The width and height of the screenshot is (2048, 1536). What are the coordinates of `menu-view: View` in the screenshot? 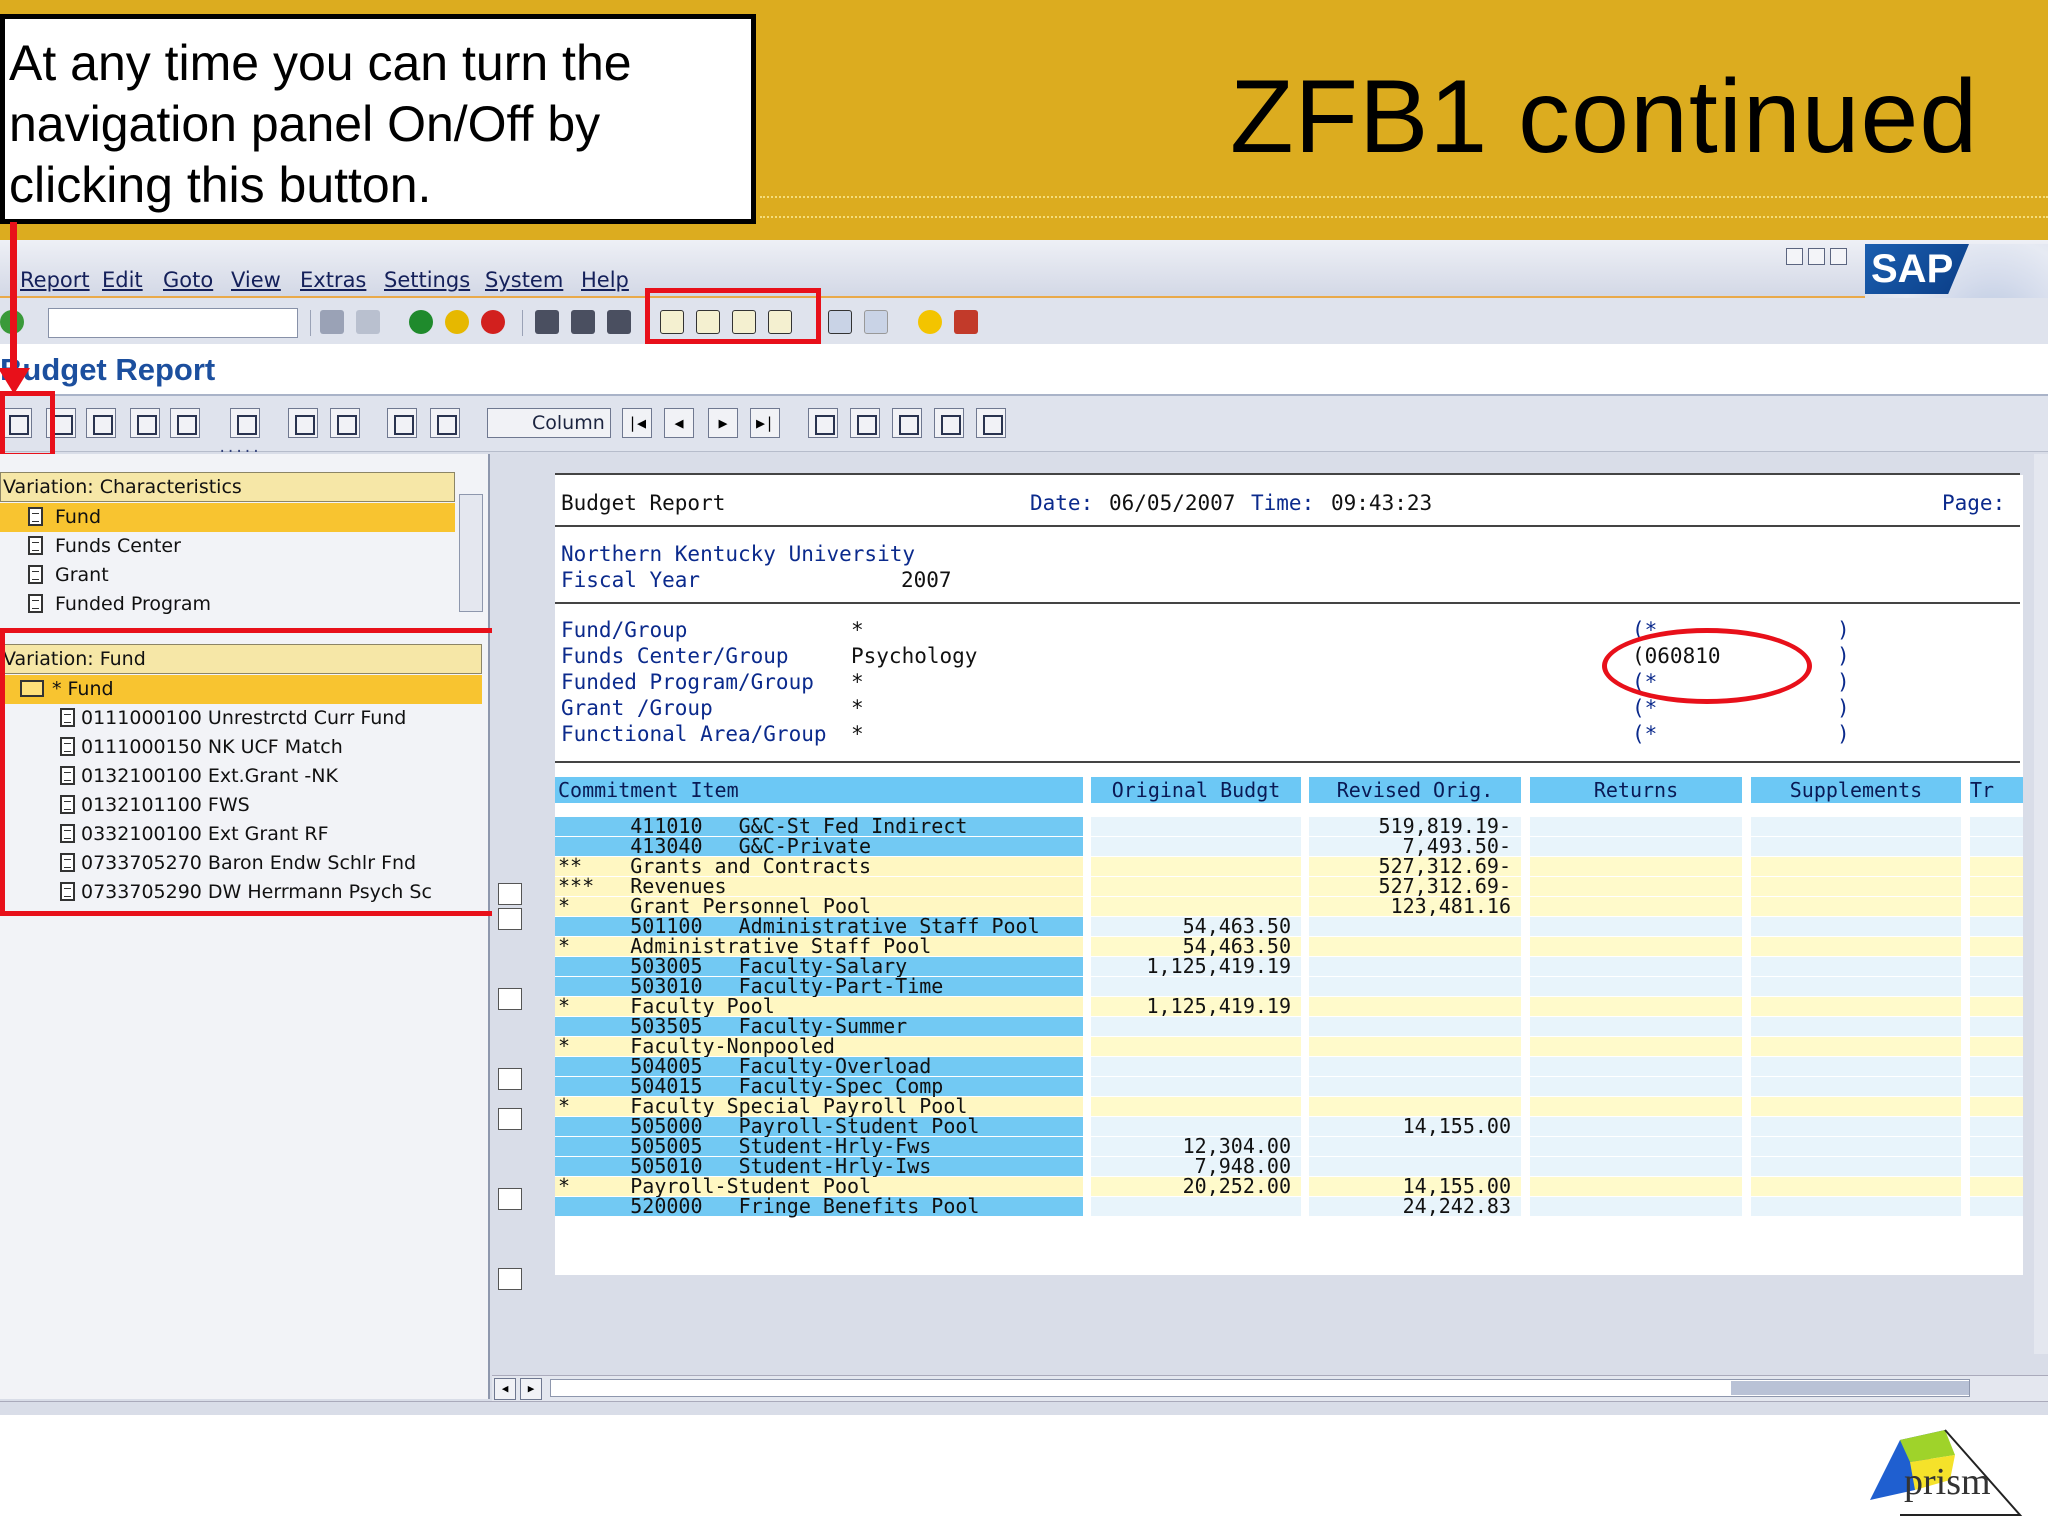 It's located at (256, 280).